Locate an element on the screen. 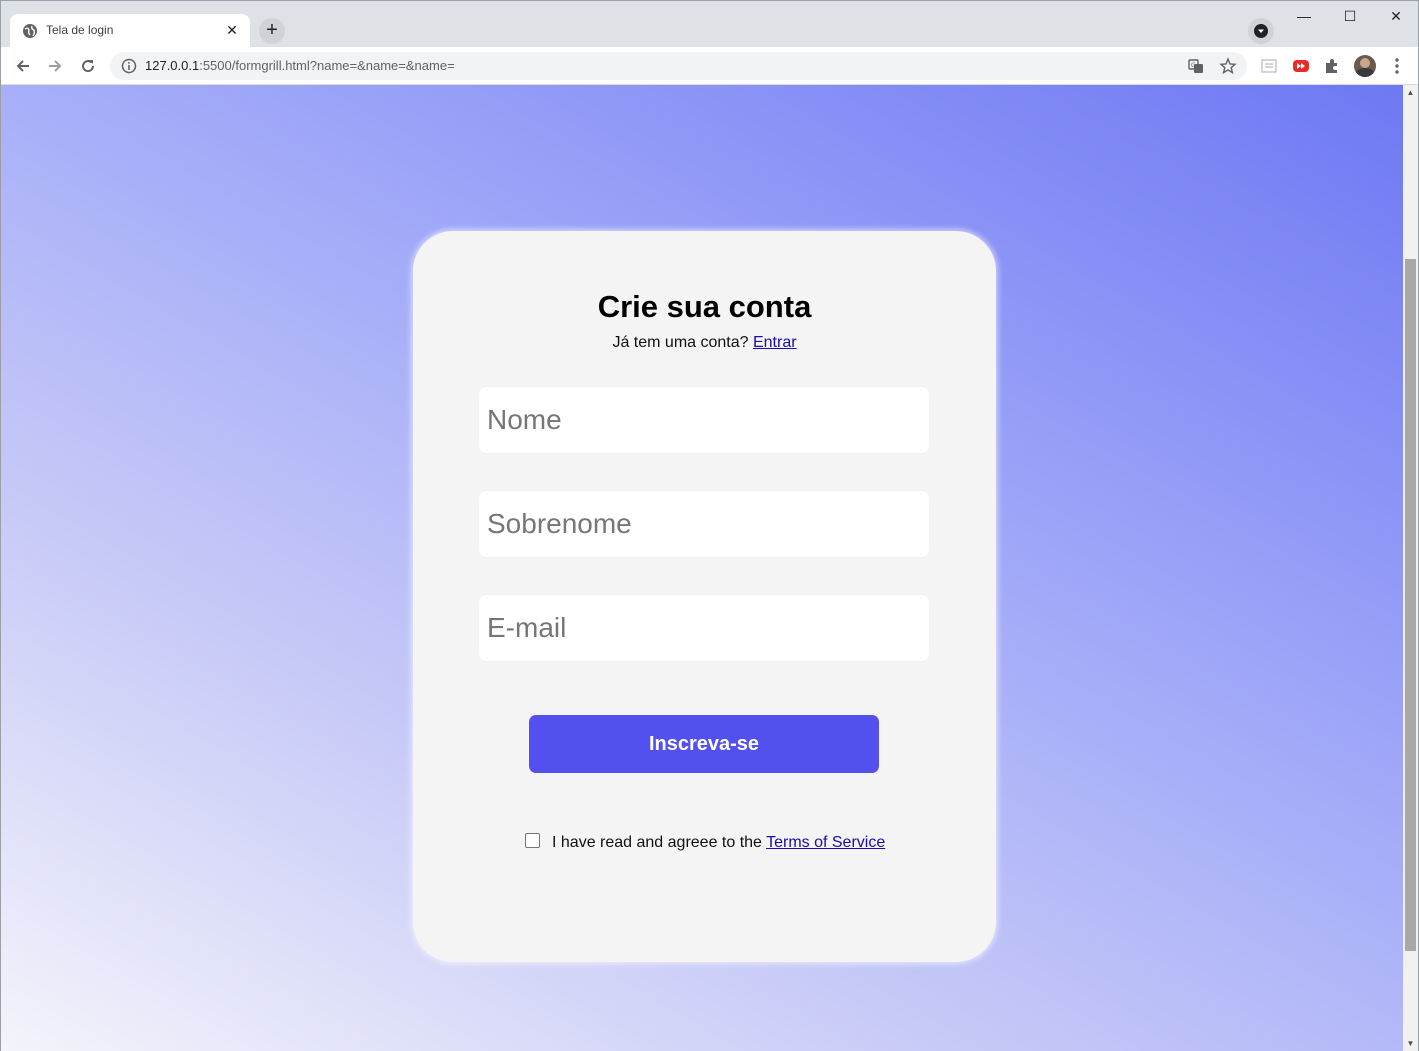 This screenshot has width=1419, height=1051. forward-button is located at coordinates (55, 66).